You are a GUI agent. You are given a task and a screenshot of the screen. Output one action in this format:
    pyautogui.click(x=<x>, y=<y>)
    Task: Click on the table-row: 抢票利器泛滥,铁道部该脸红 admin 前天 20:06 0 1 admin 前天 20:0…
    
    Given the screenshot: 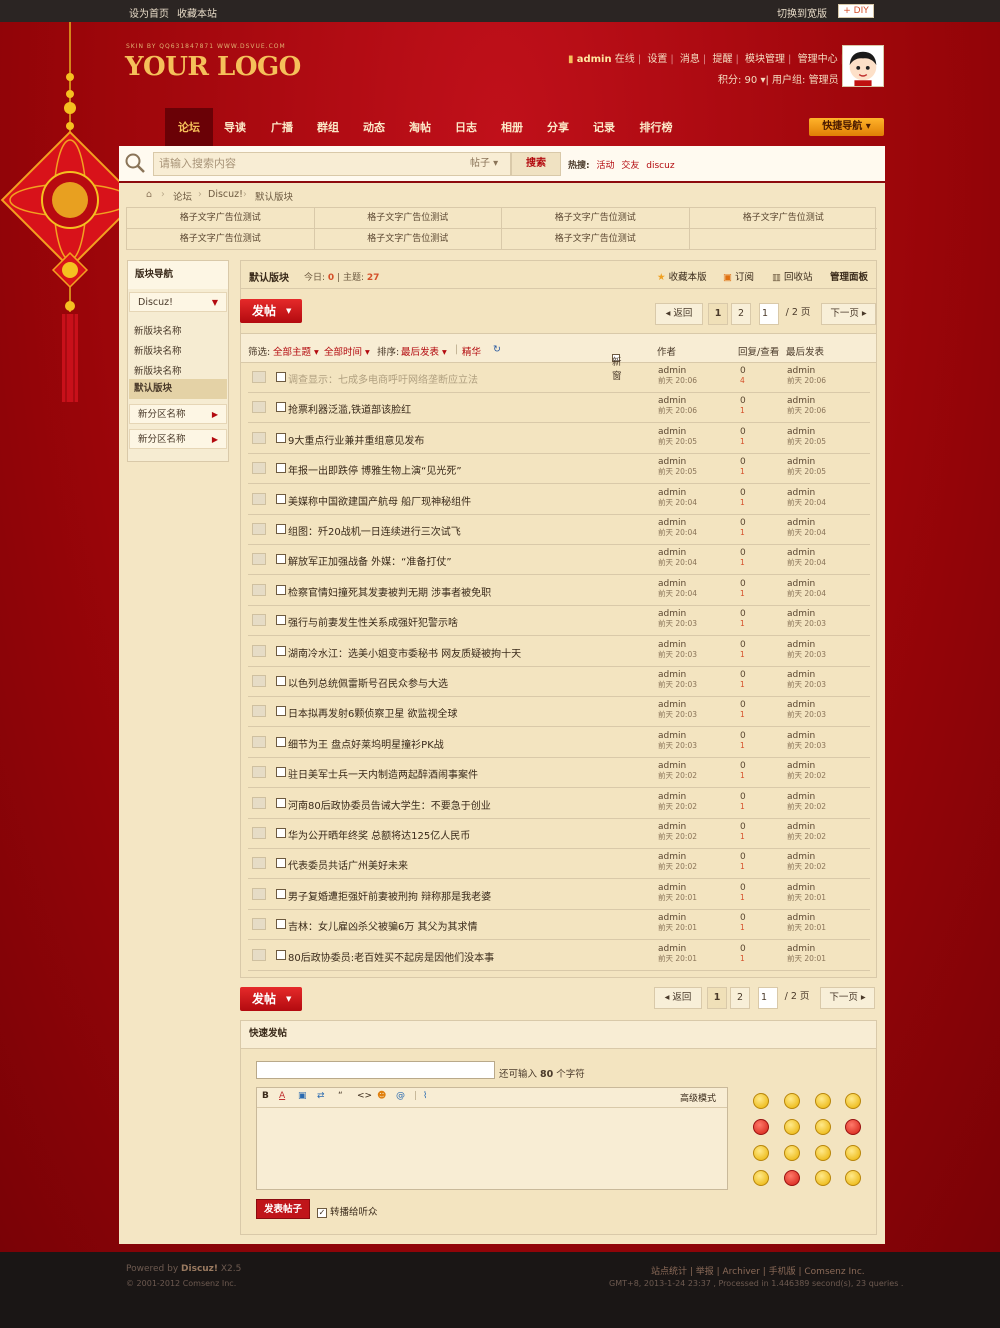 What is the action you would take?
    pyautogui.click(x=559, y=408)
    